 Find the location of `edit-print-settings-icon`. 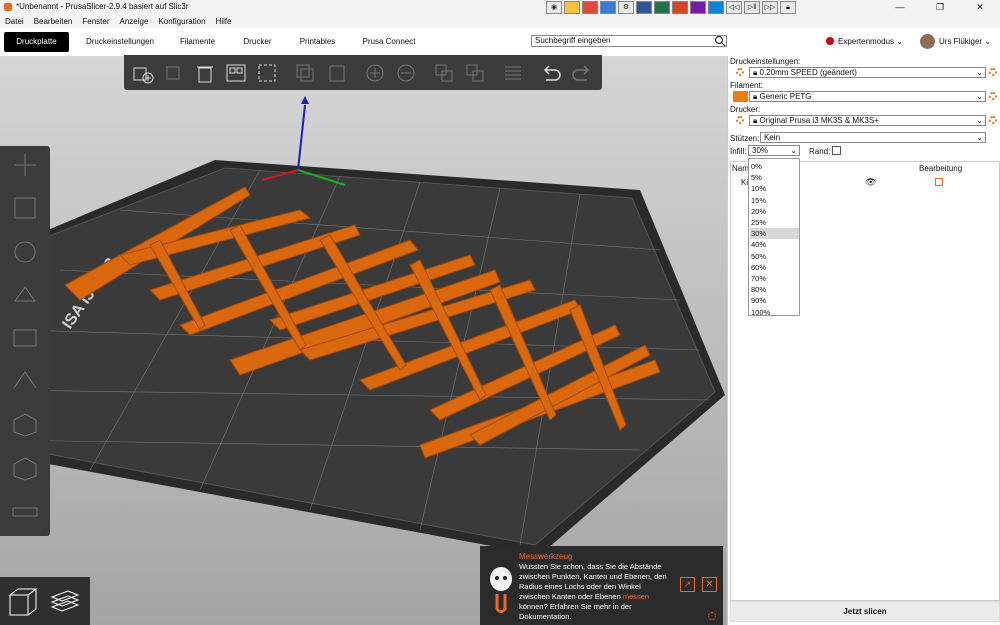

edit-print-settings-icon is located at coordinates (993, 72).